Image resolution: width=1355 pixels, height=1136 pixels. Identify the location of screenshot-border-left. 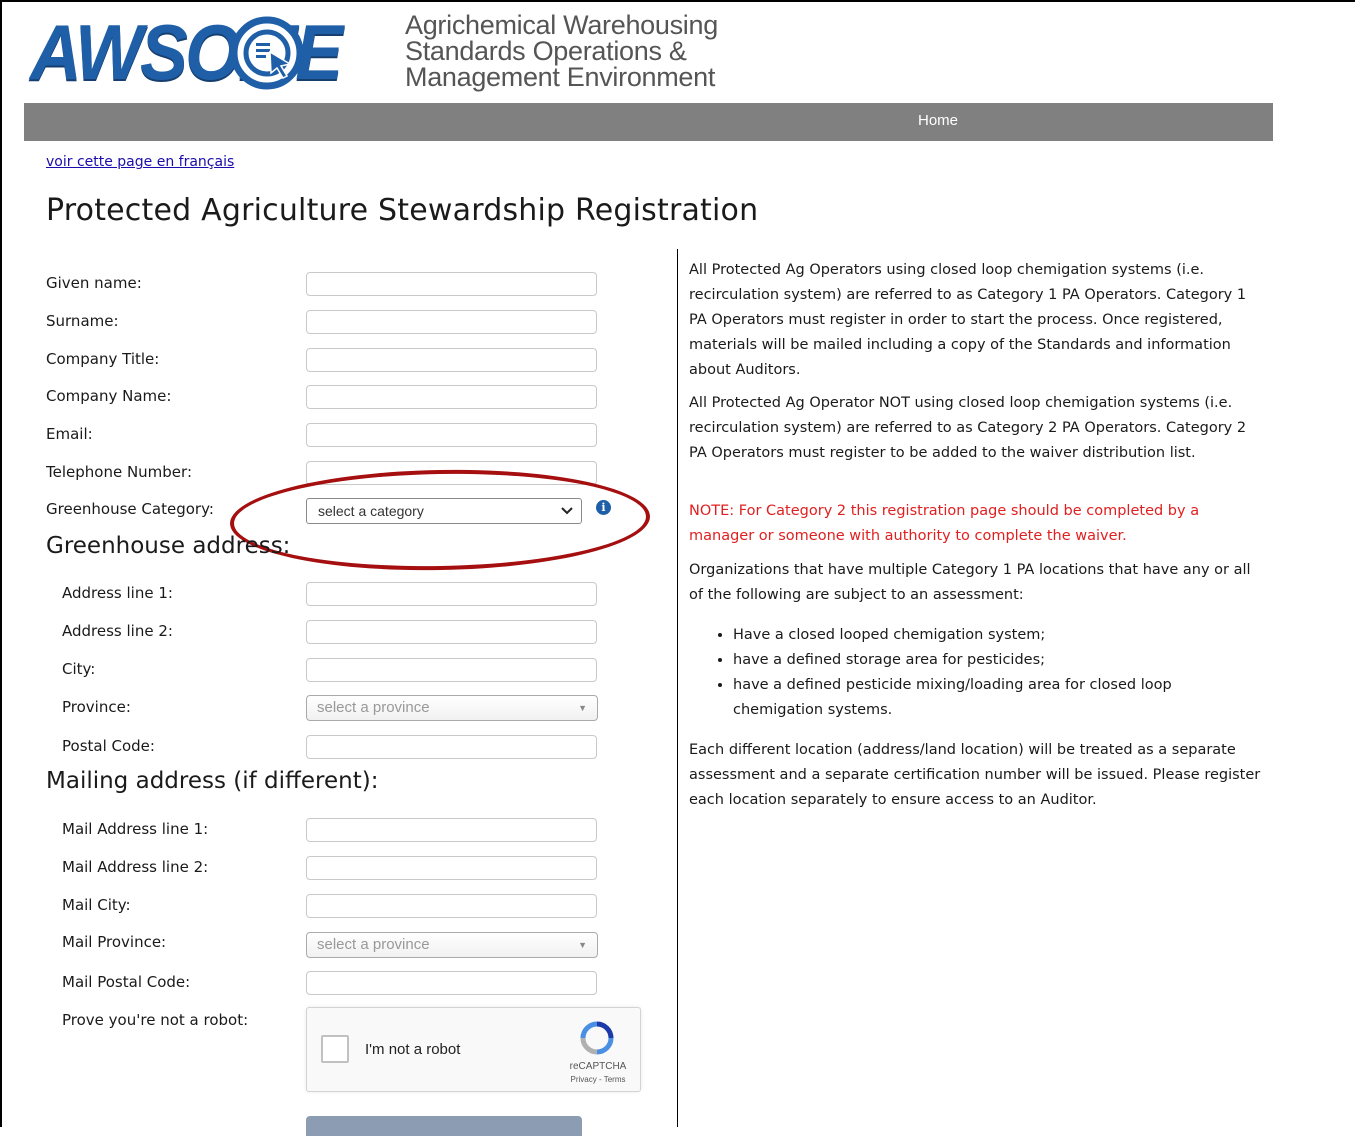
(1, 563).